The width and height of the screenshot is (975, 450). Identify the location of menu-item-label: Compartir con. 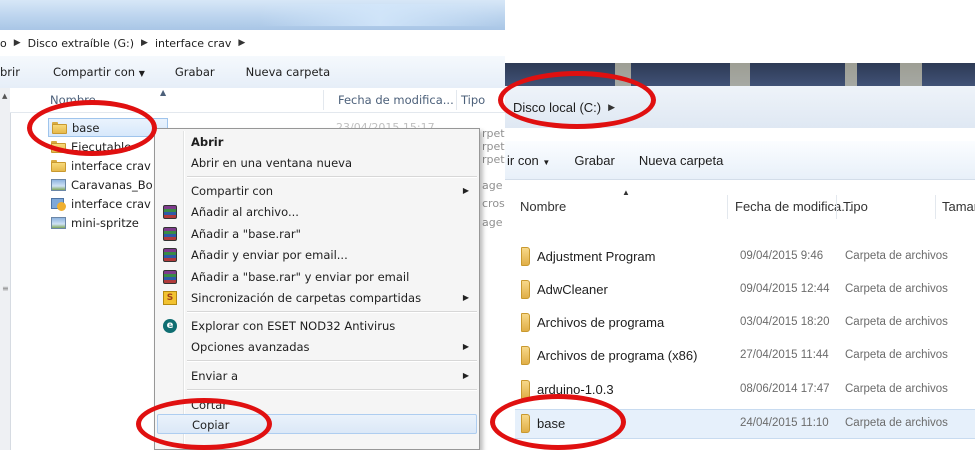
(232, 191).